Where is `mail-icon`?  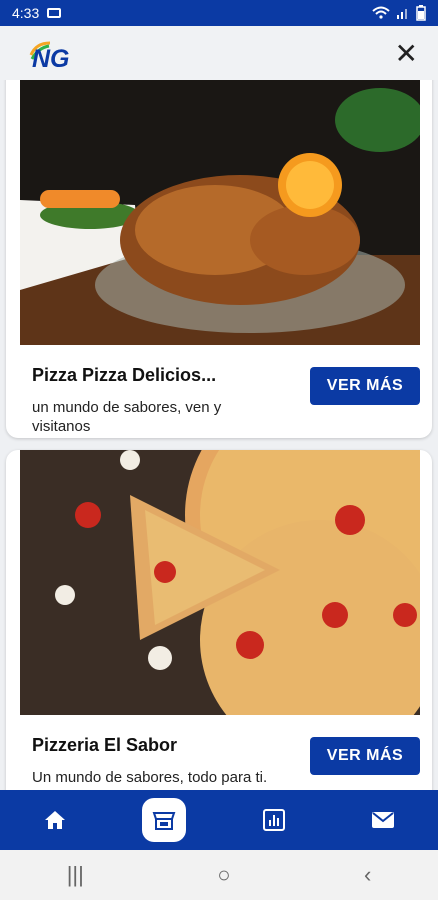
mail-icon is located at coordinates (383, 820).